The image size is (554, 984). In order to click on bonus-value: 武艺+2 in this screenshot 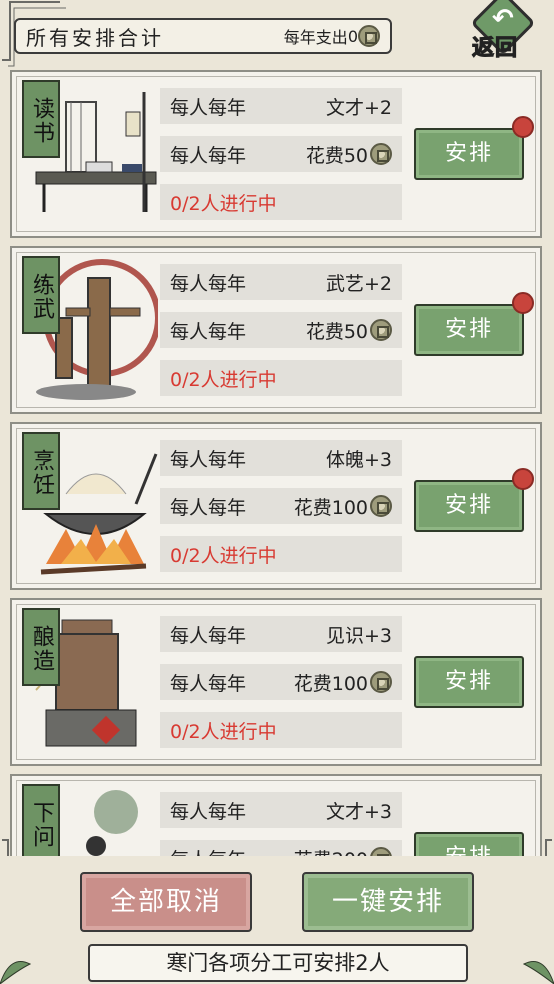, I will do `click(358, 283)`.